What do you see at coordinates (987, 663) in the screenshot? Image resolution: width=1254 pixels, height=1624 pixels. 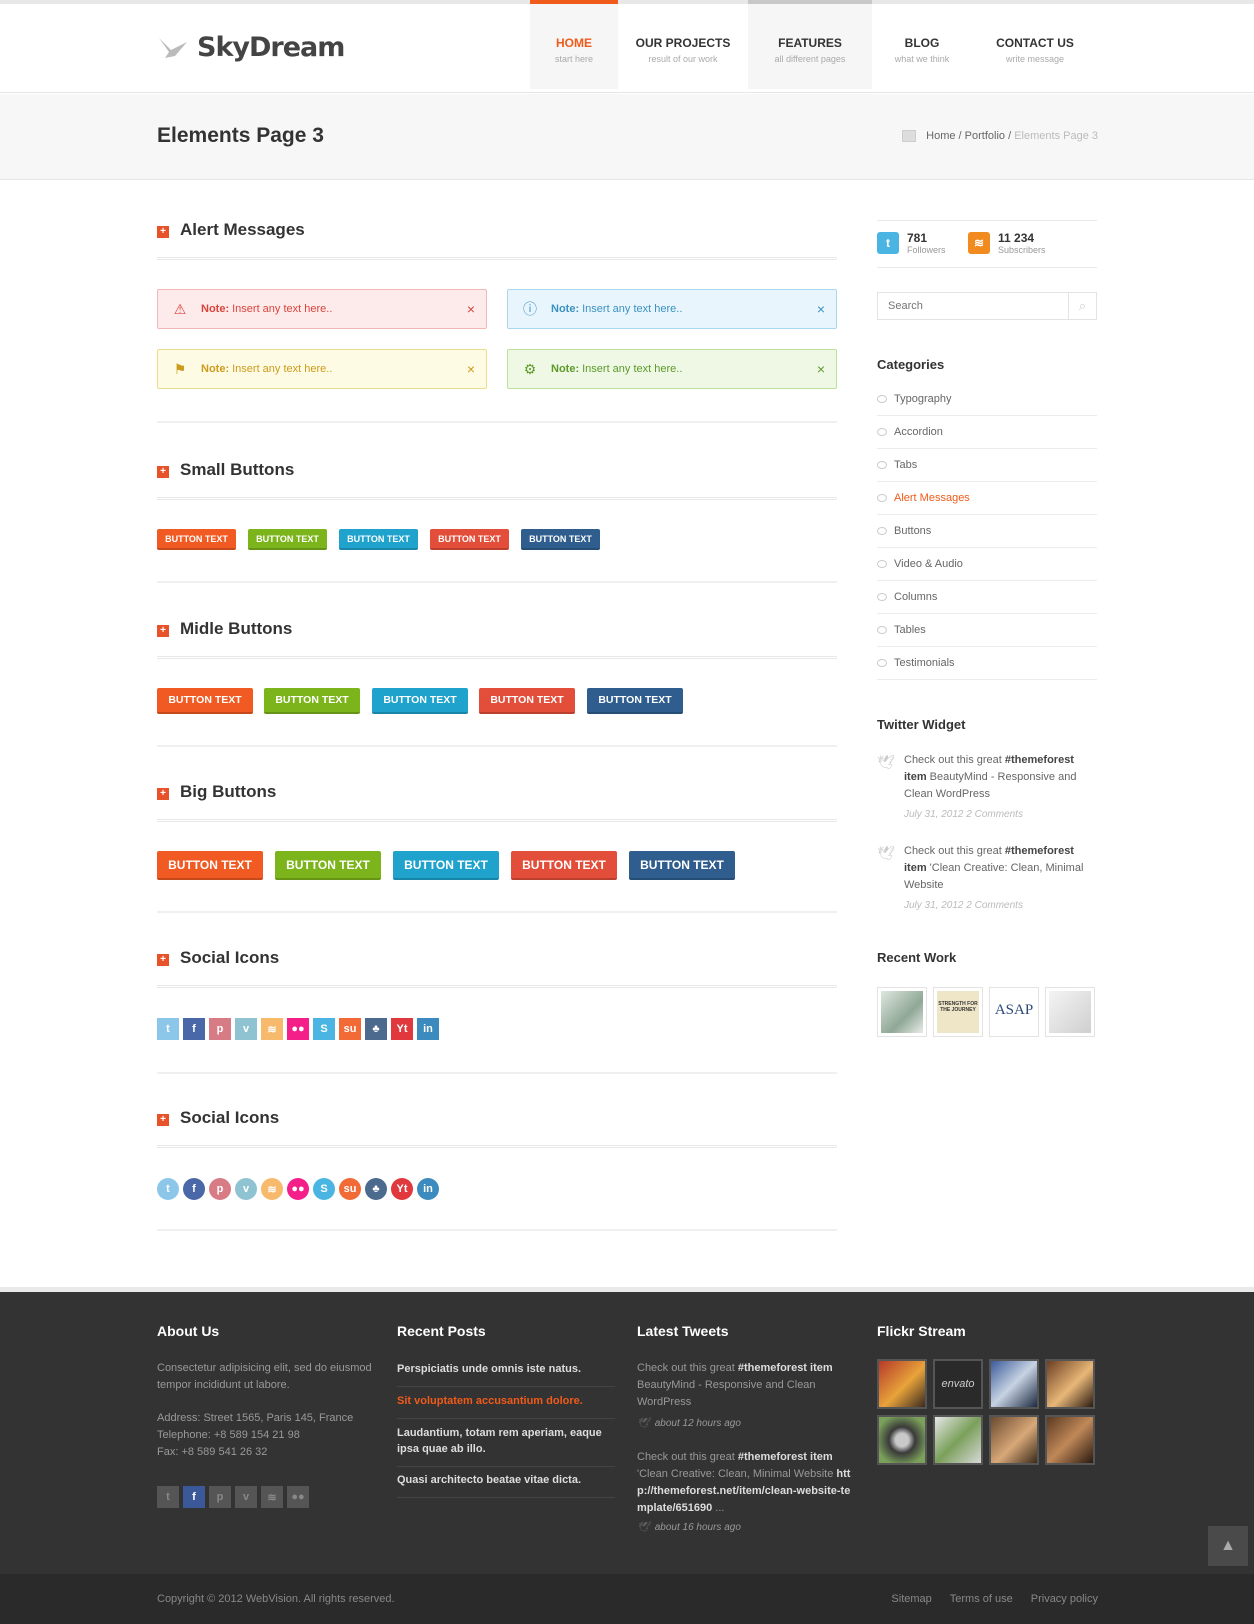 I see `category-item: Testimonials` at bounding box center [987, 663].